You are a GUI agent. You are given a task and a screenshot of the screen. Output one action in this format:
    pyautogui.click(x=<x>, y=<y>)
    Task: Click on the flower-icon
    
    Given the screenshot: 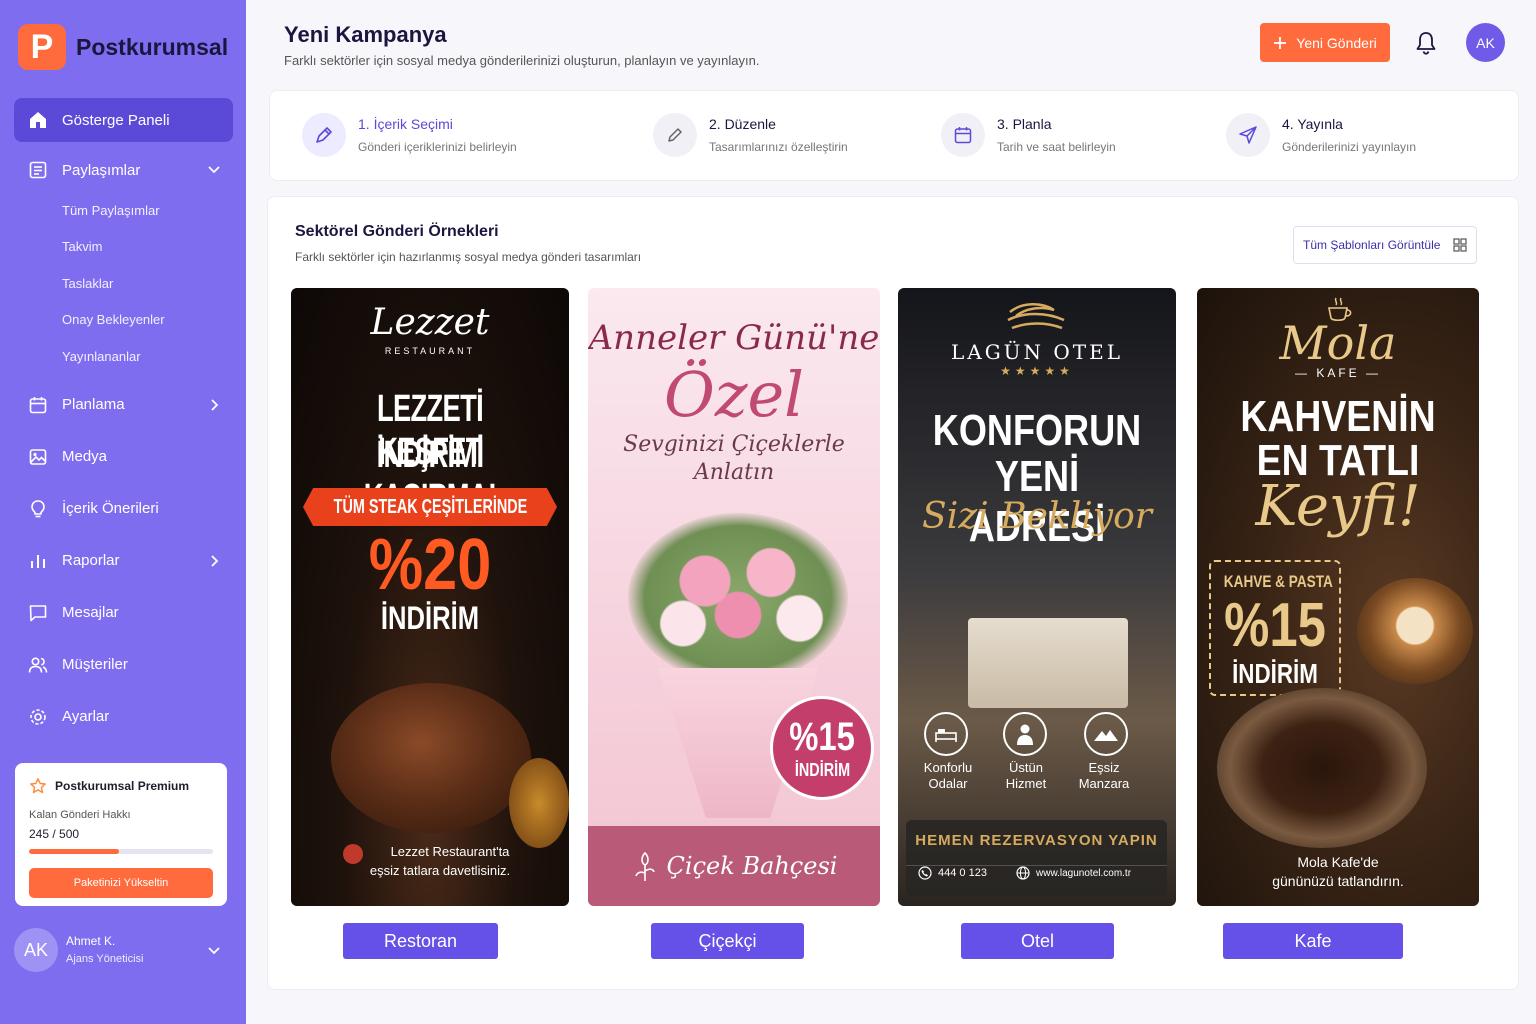 What is the action you would take?
    pyautogui.click(x=644, y=866)
    